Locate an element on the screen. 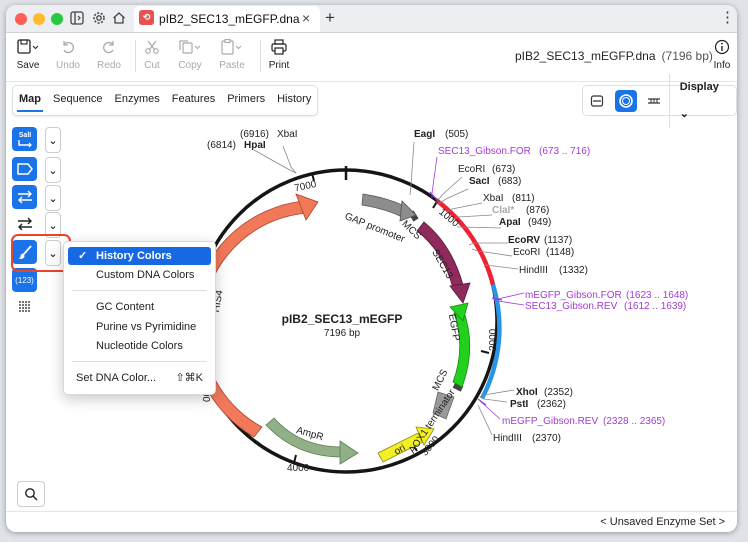  primer-mEGFP-gibson-rev: mEGFP_Gibson.REV is located at coordinates (550, 421).